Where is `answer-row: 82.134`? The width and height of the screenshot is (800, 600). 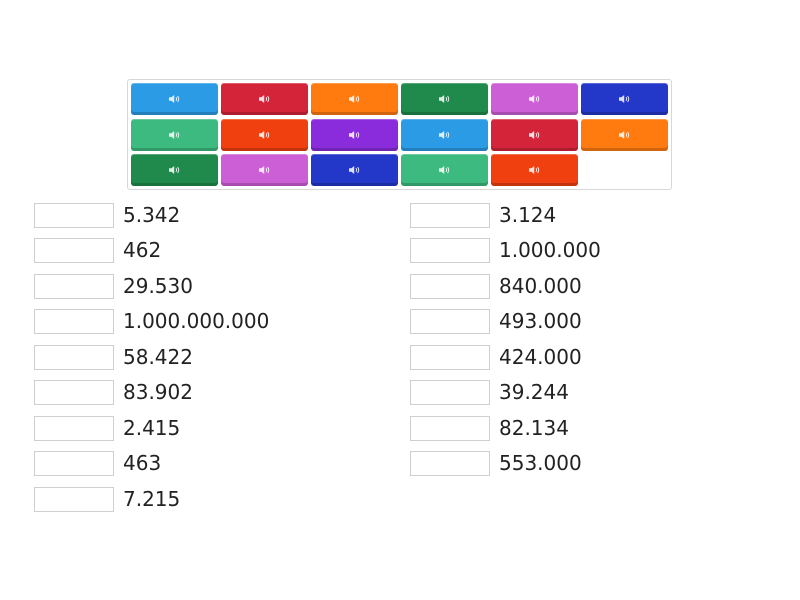 answer-row: 82.134 is located at coordinates (489, 428).